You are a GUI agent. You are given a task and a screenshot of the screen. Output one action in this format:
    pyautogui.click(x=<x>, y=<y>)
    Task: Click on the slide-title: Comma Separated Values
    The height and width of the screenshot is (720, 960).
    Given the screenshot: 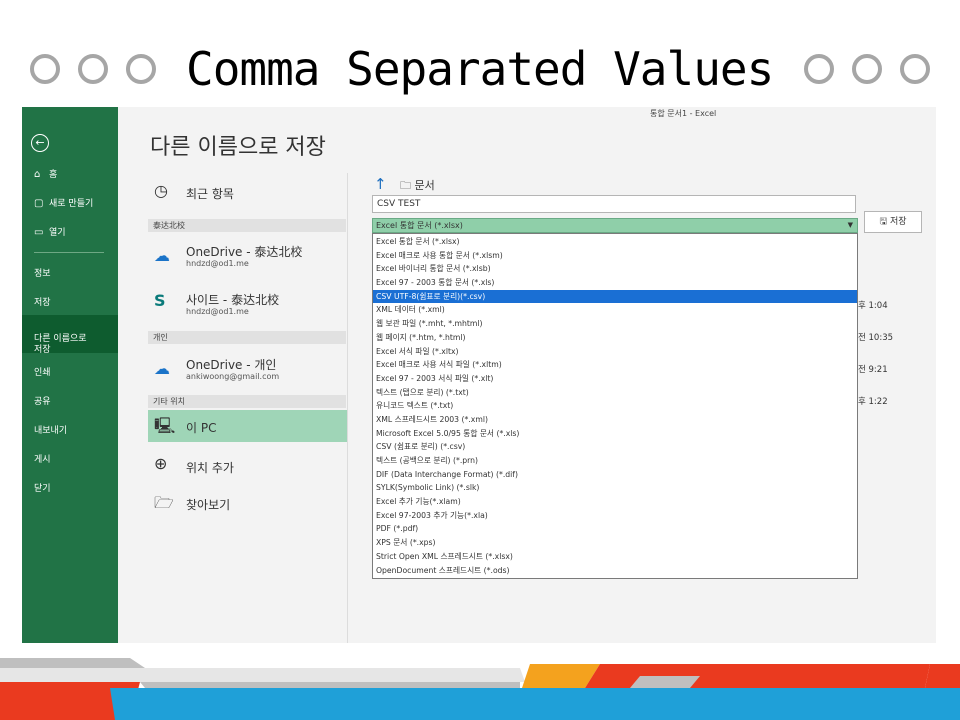 What is the action you would take?
    pyautogui.click(x=480, y=69)
    